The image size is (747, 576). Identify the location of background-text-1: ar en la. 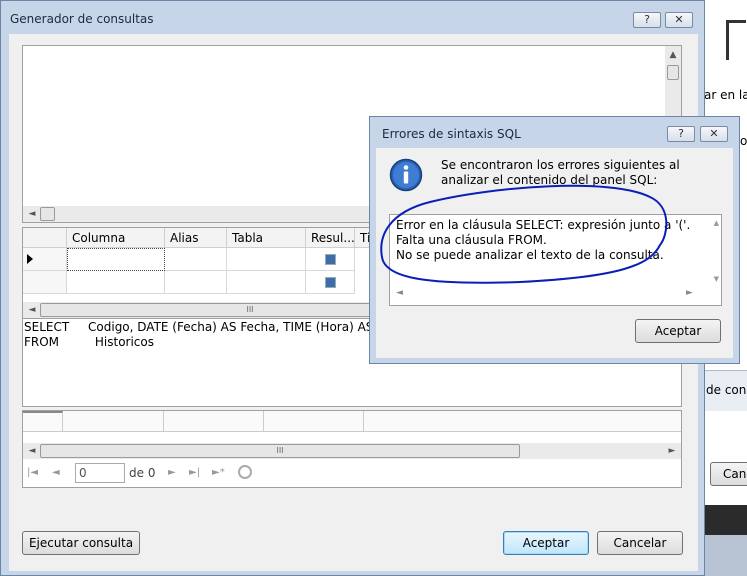
(725, 95).